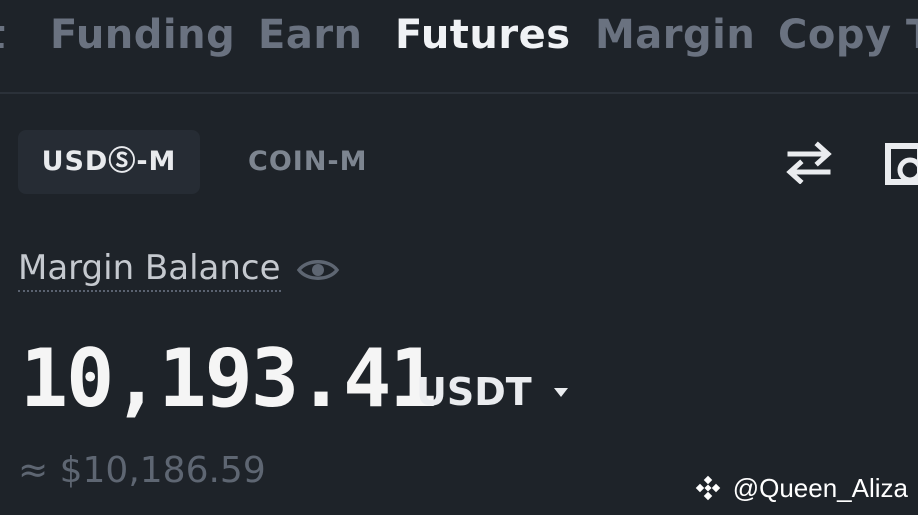  Describe the element at coordinates (901, 163) in the screenshot. I see `partially-visible-icon` at that location.